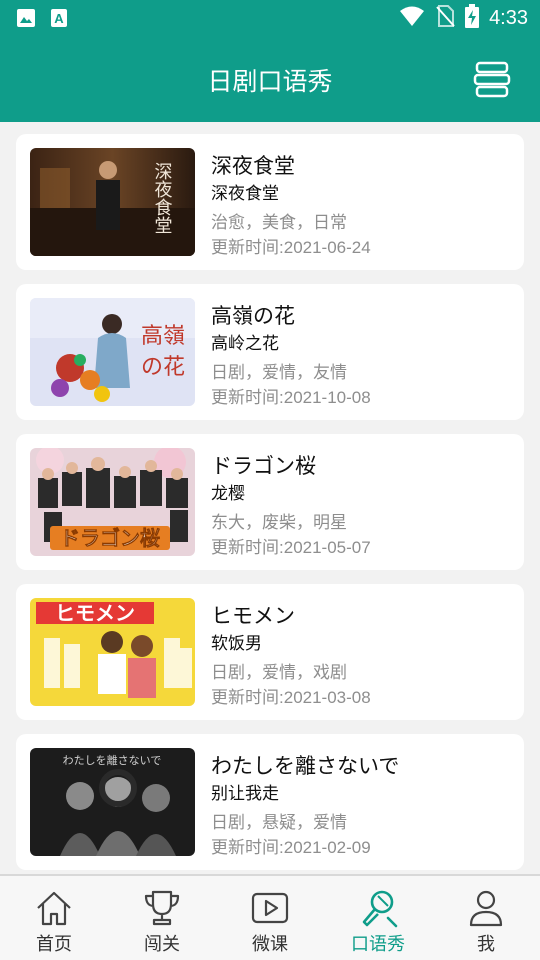 Image resolution: width=540 pixels, height=960 pixels. I want to click on microphone-icon, so click(380, 909).